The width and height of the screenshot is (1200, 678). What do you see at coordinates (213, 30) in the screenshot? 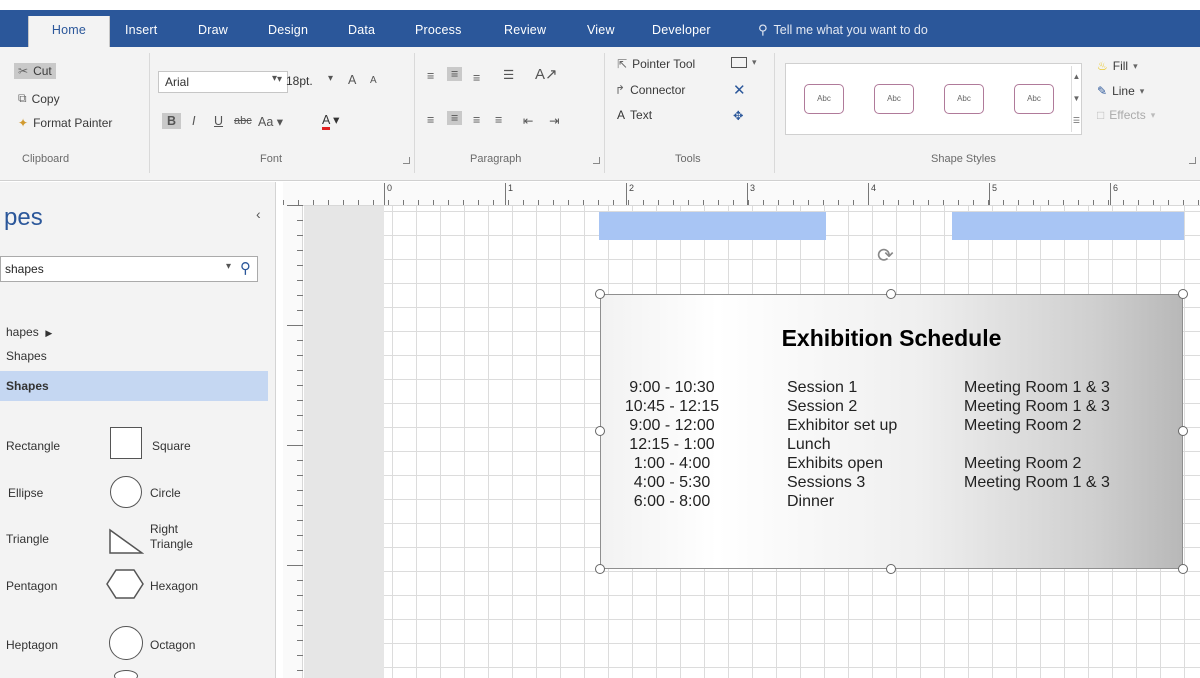
I see `tab-draw: Draw` at bounding box center [213, 30].